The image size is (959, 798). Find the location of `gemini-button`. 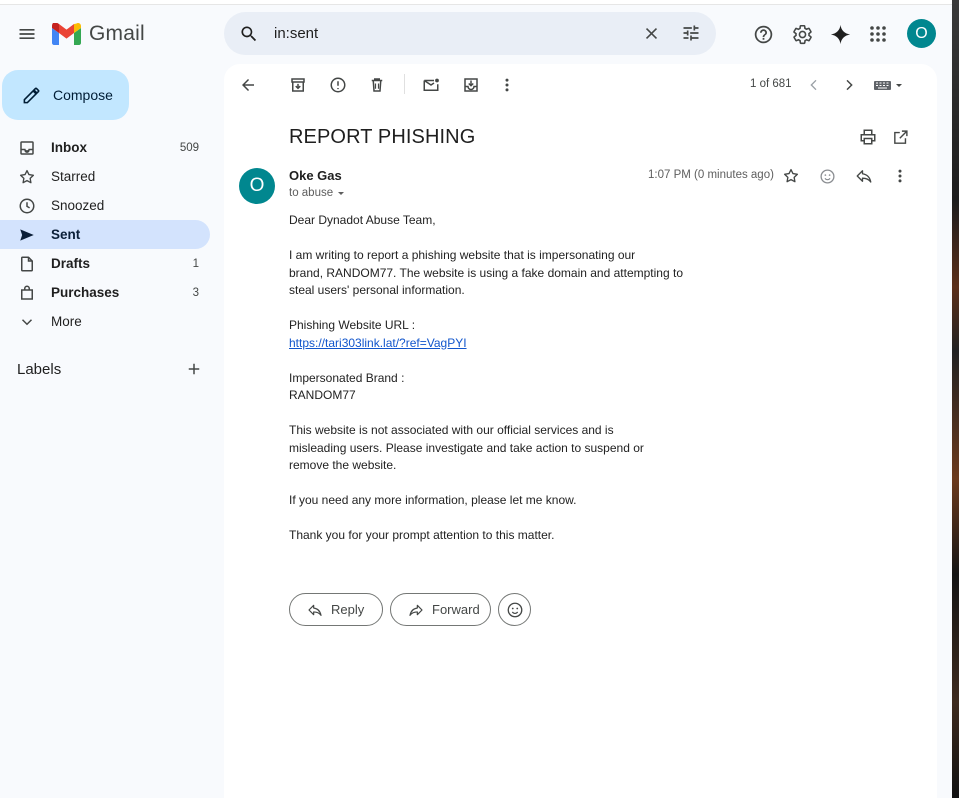

gemini-button is located at coordinates (840, 34).